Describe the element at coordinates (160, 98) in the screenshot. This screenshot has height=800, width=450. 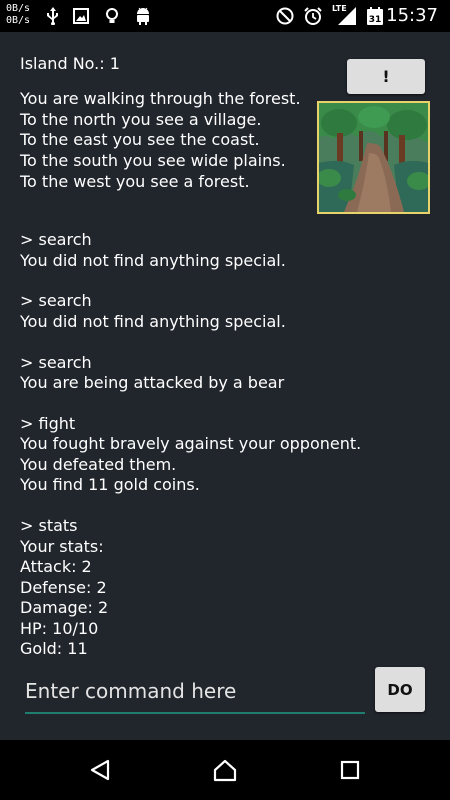
I see `location-line: You are walking through the forest.` at that location.